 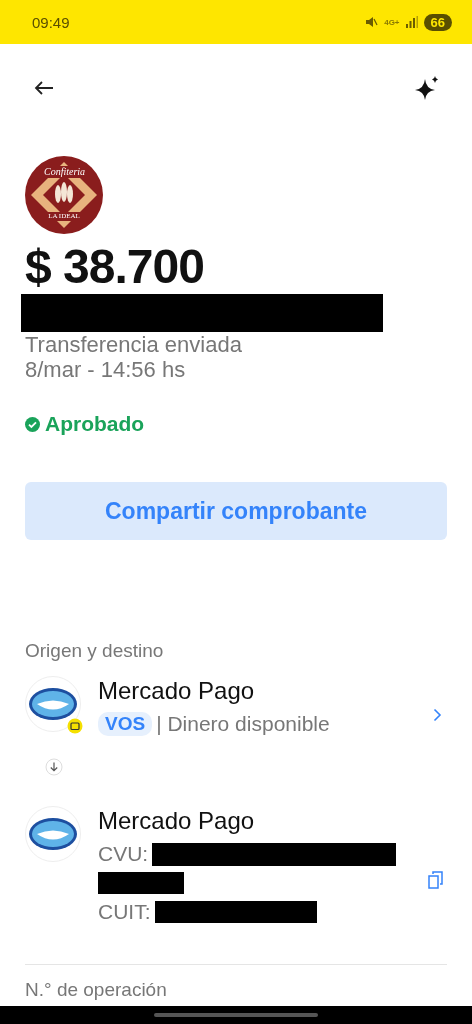 What do you see at coordinates (371, 22) in the screenshot?
I see `mute-icon` at bounding box center [371, 22].